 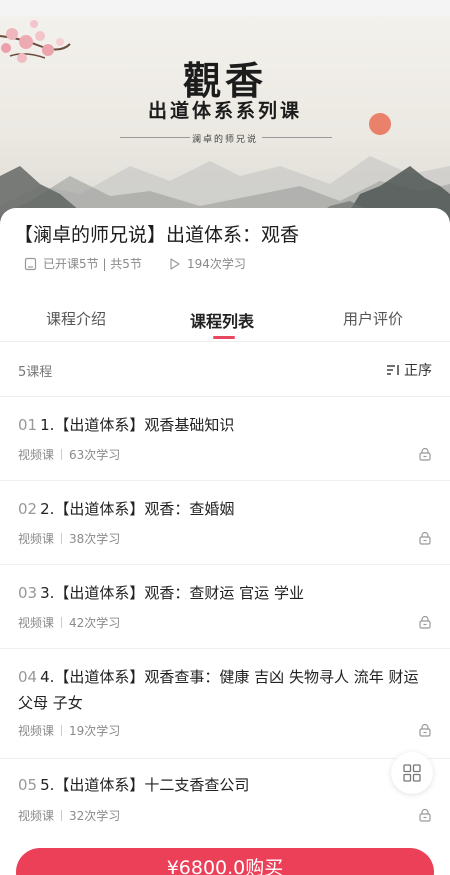 I want to click on course-progress: 已开课5节 | 共5节, so click(x=83, y=263).